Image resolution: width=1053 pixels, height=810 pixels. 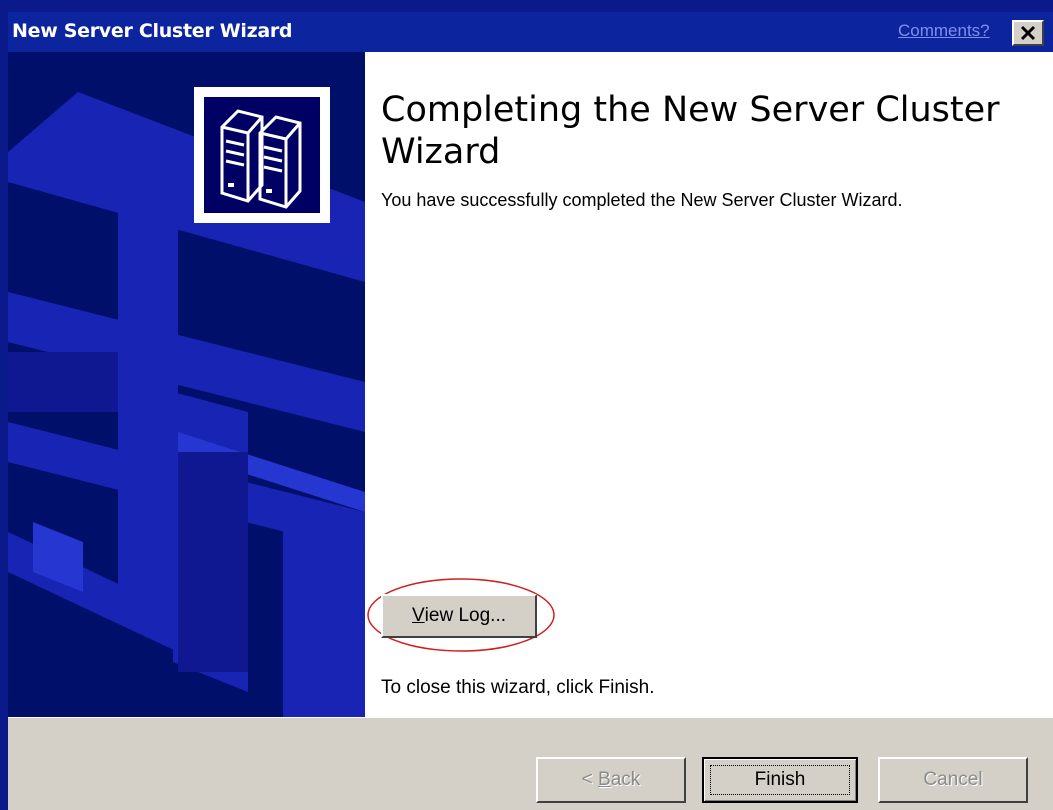 I want to click on back-mnemonic: B, so click(x=604, y=779).